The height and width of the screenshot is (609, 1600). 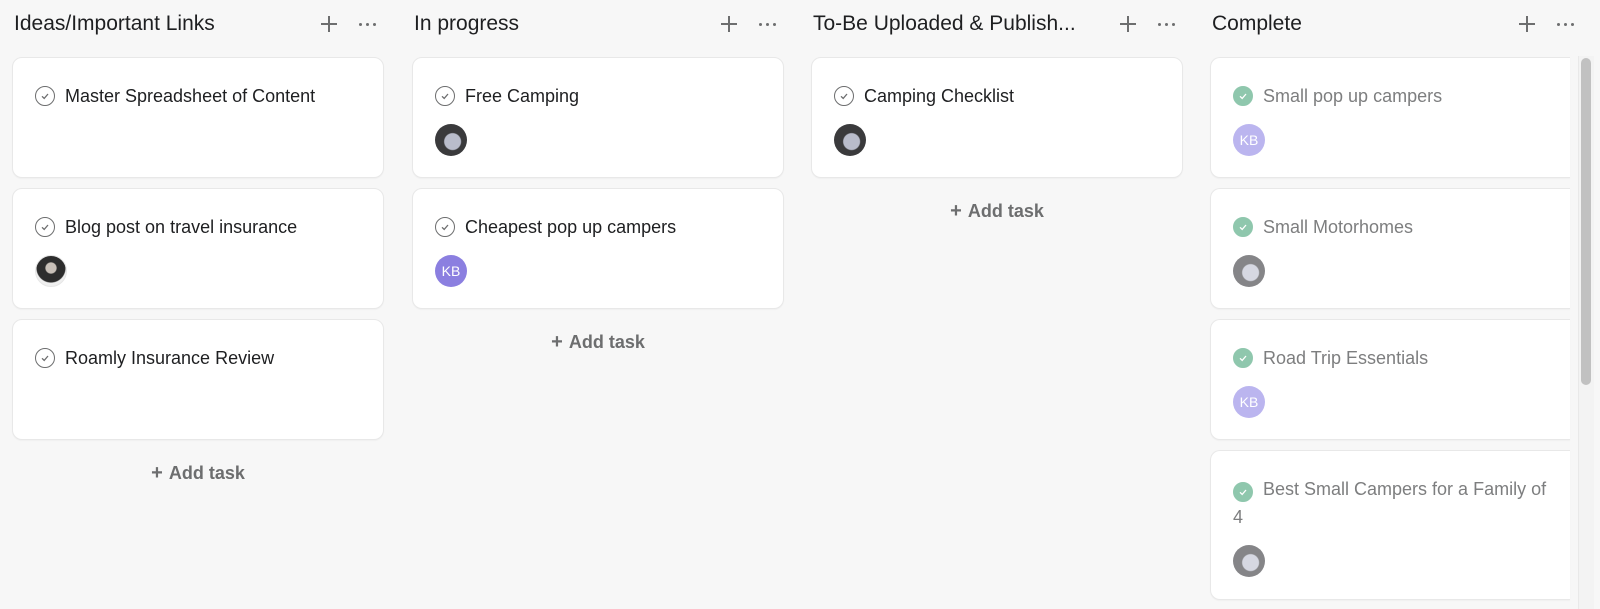 I want to click on task-title: Blog post on travel insurance, so click(x=181, y=227).